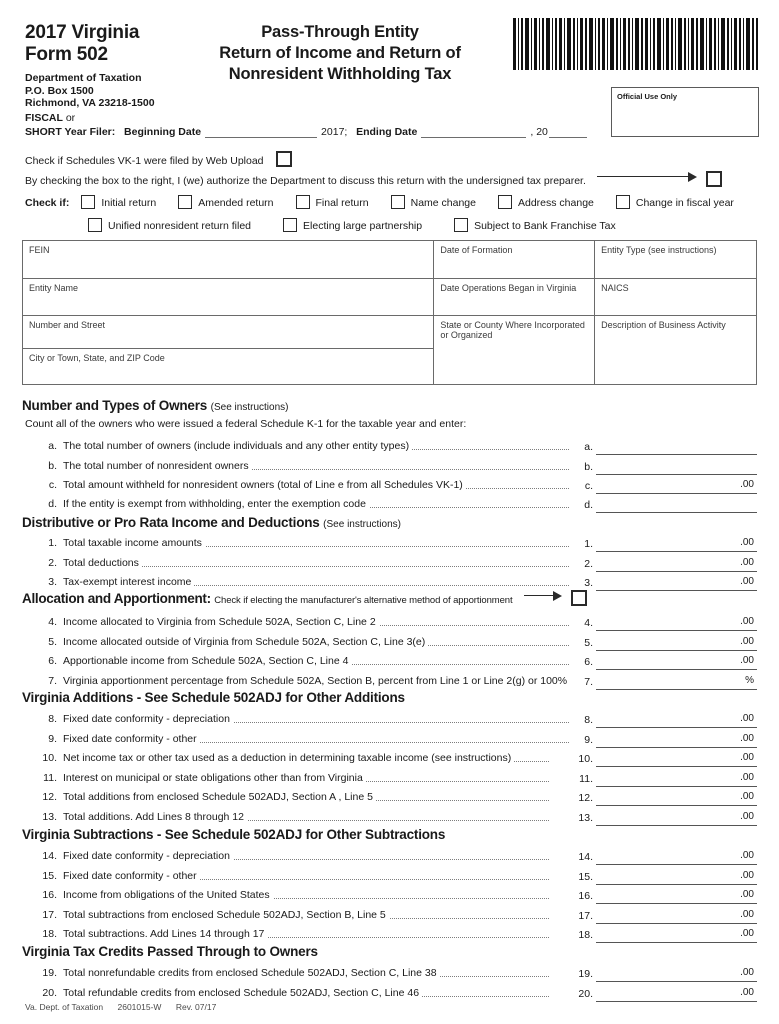  Describe the element at coordinates (49, 895) in the screenshot. I see `line-16-number: 16.` at that location.